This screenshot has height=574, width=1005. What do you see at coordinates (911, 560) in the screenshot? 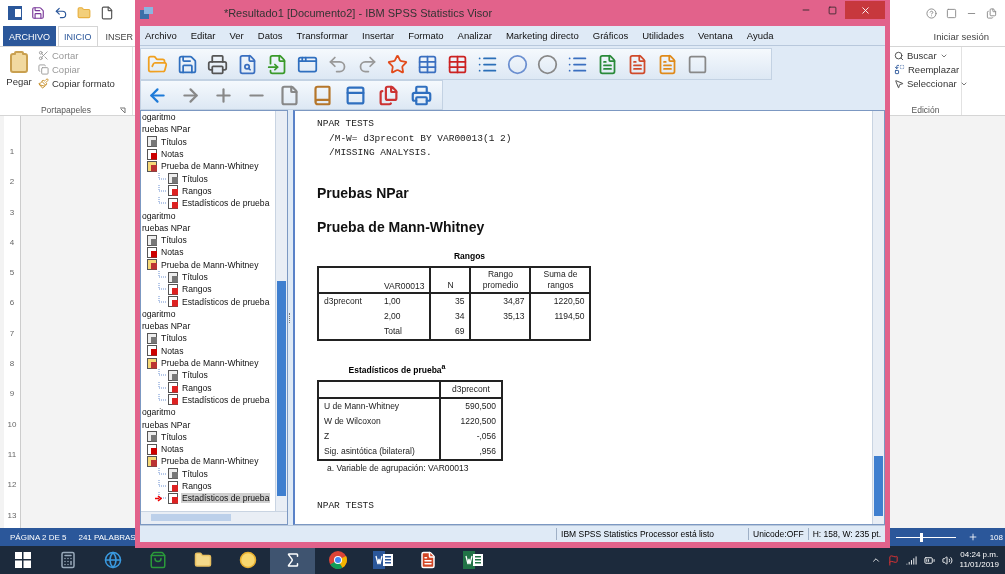
I see `signal-icon` at bounding box center [911, 560].